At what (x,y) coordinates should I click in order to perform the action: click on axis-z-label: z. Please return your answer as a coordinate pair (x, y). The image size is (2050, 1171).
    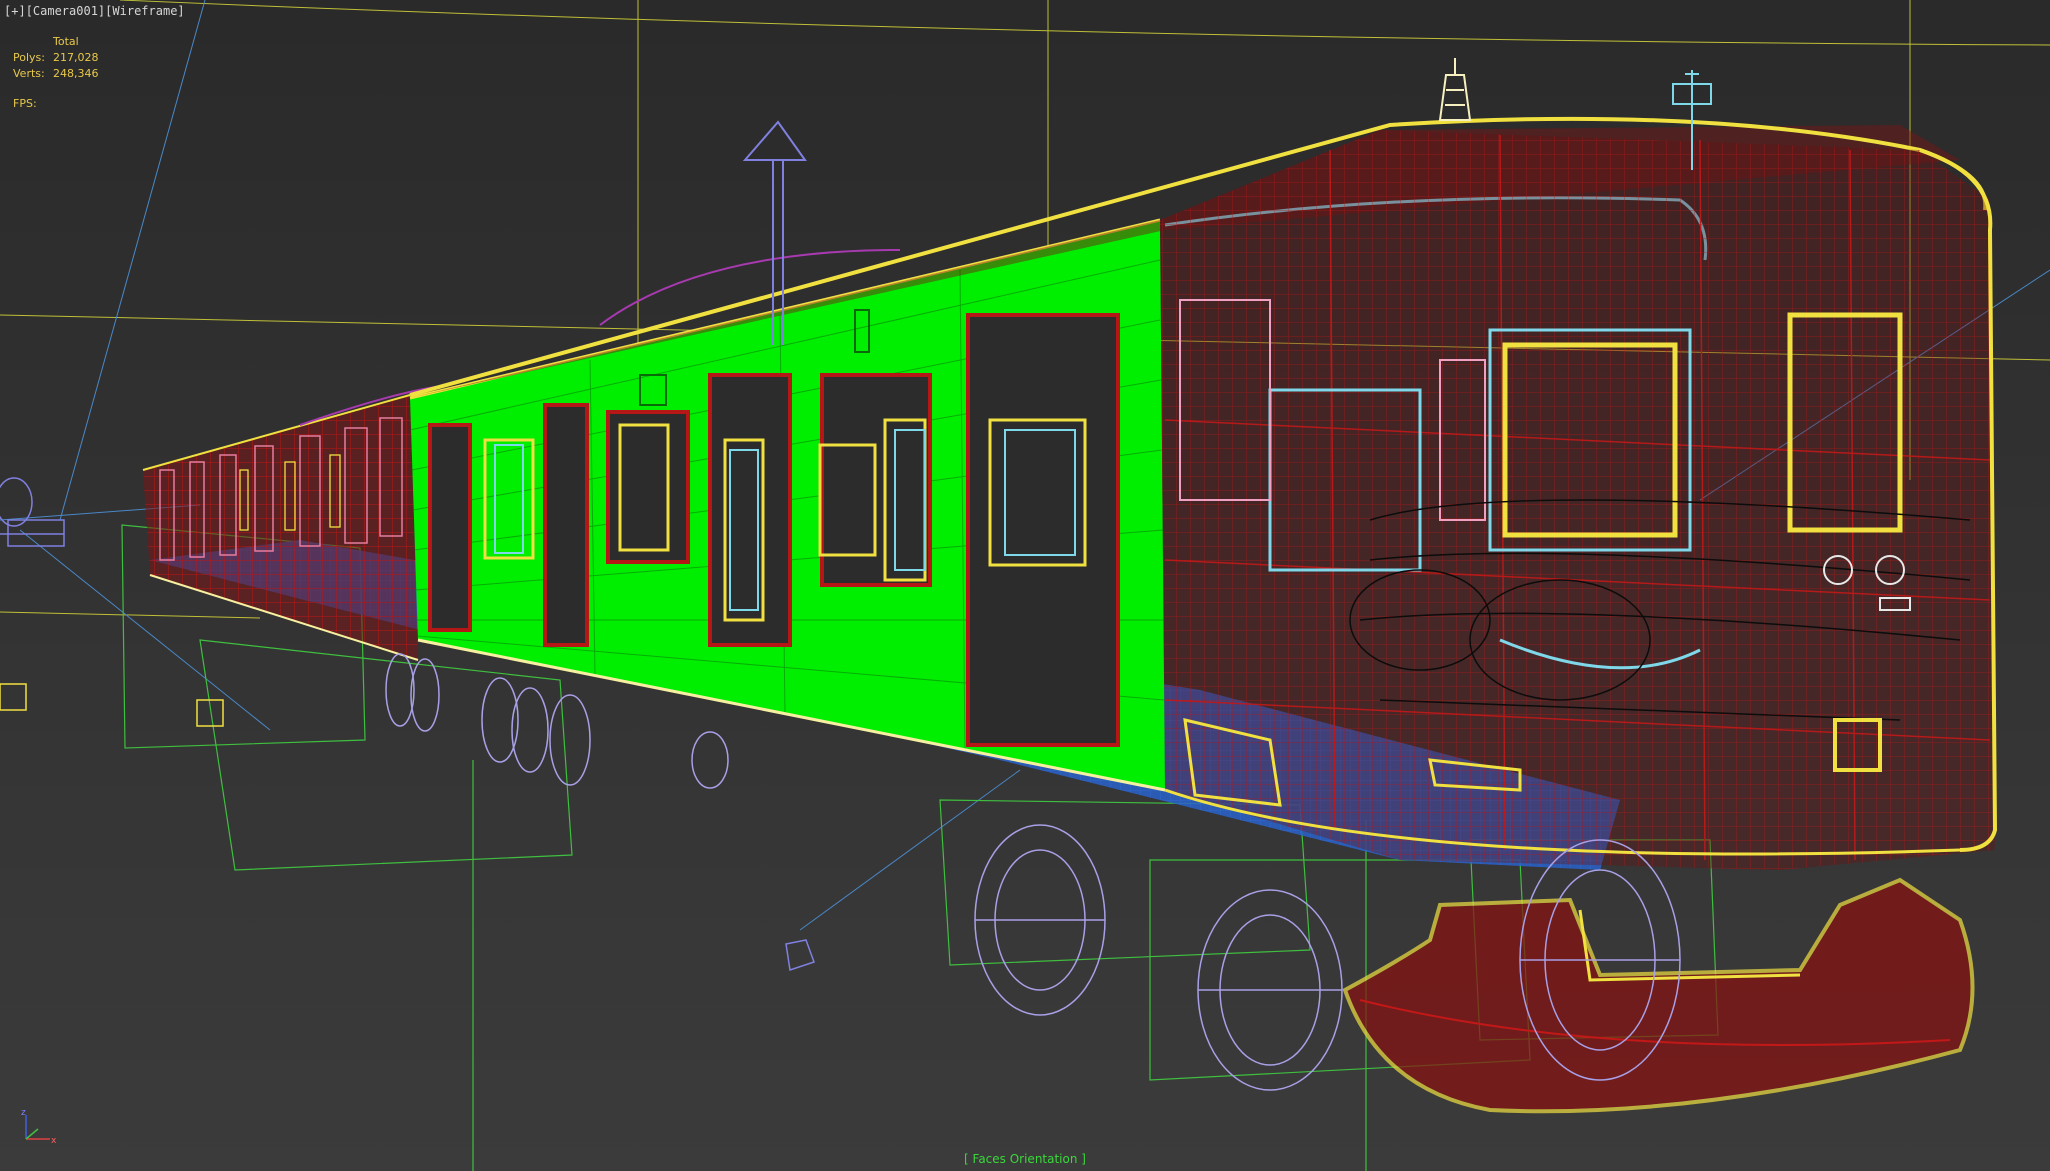
    Looking at the image, I should click on (23, 1113).